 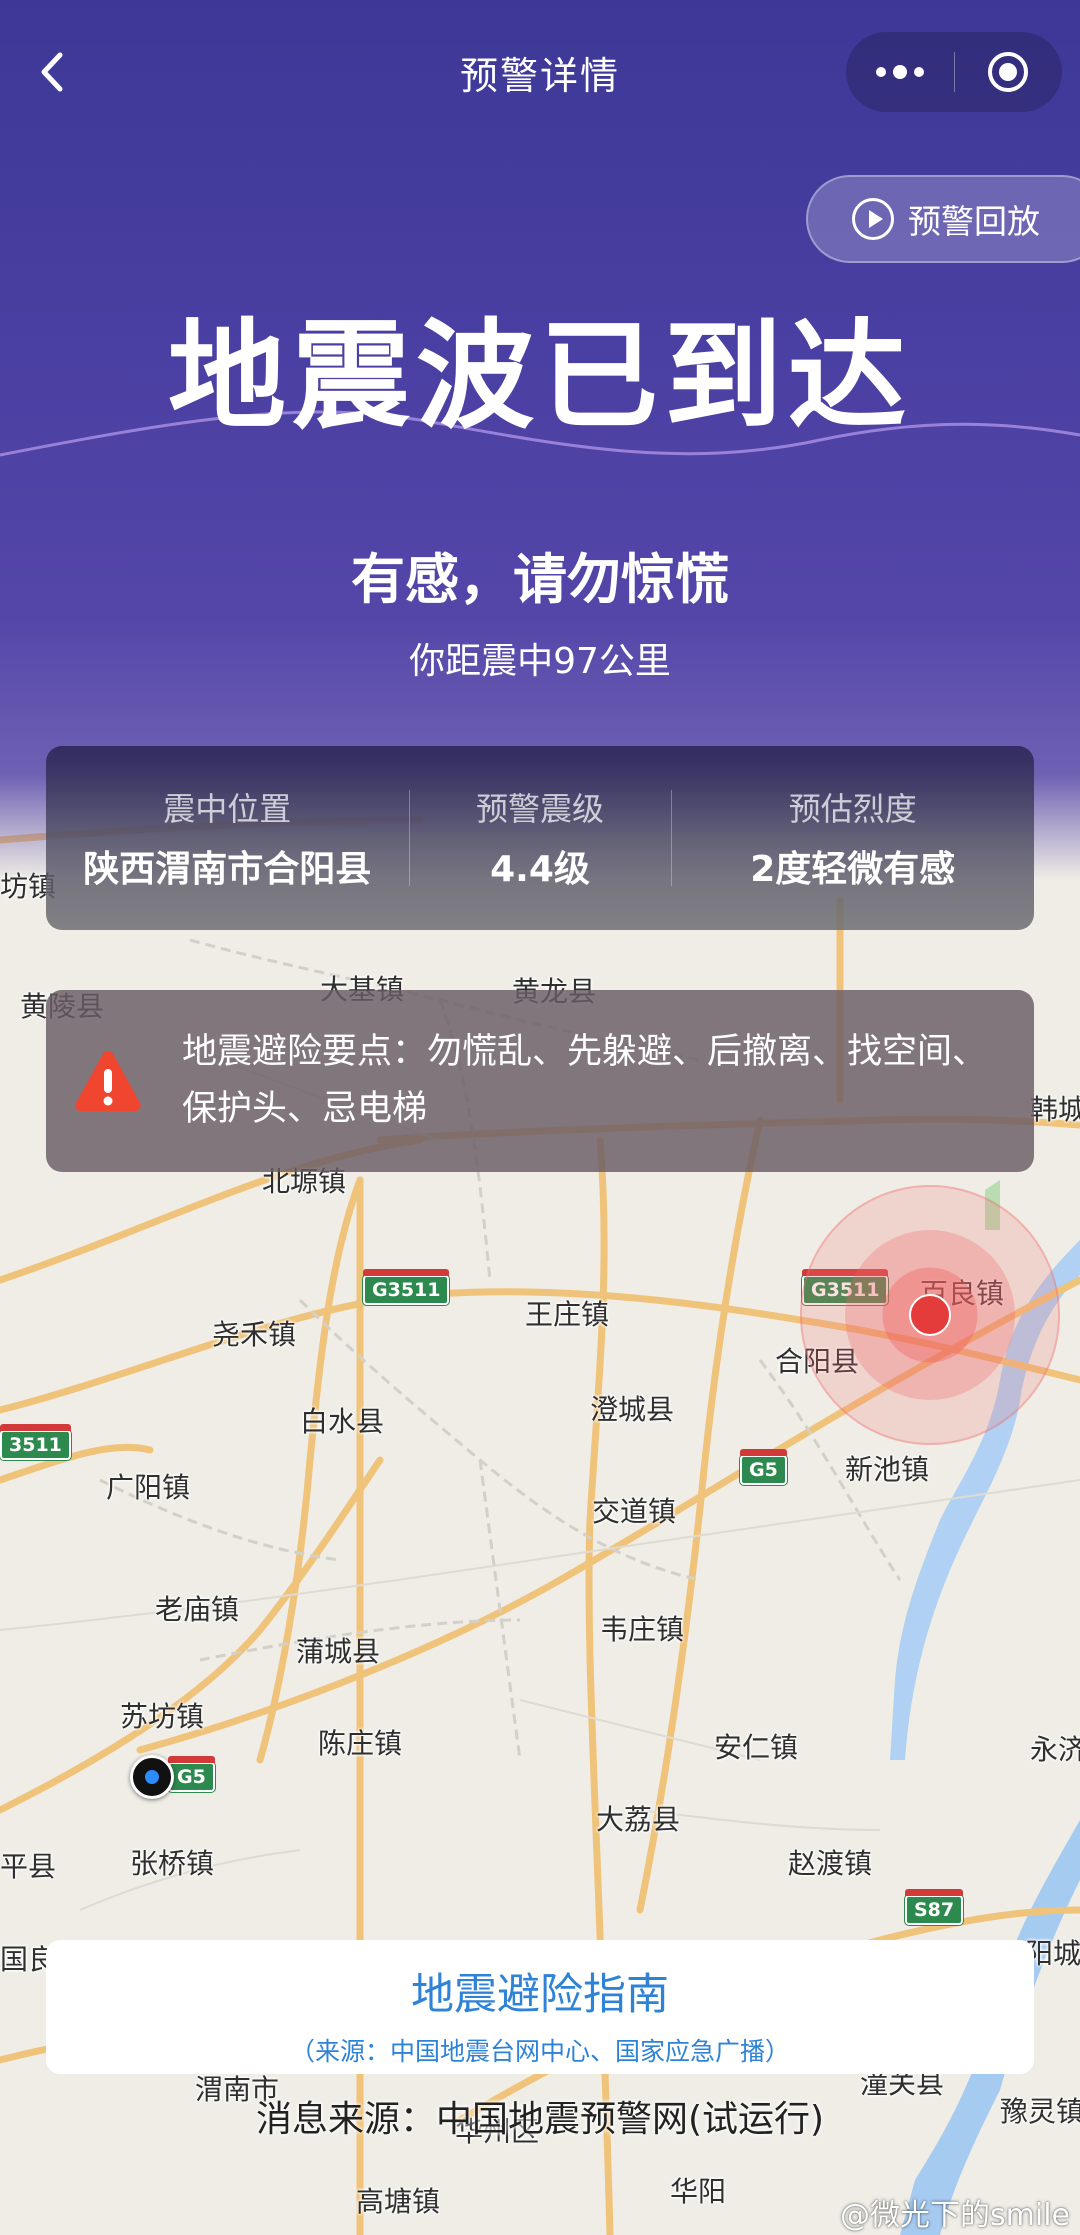 I want to click on watermark: @微光下的smile, so click(x=955, y=2215).